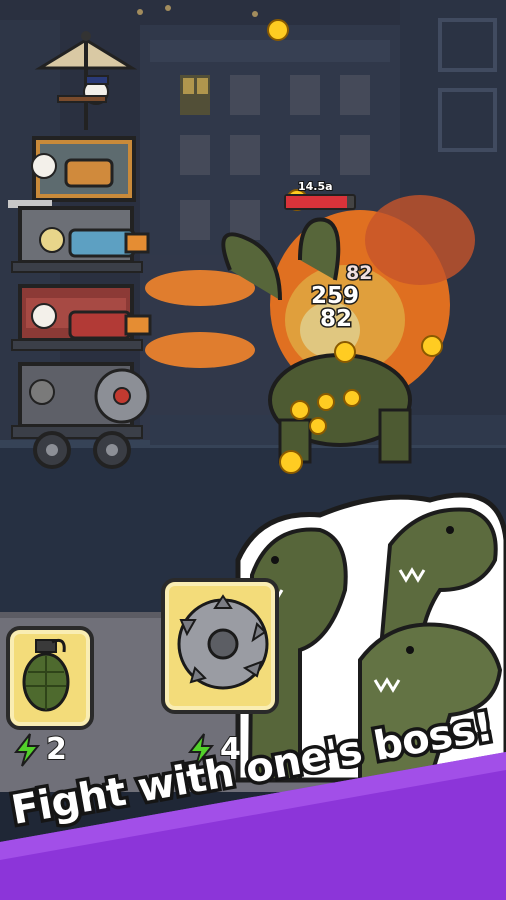 The image size is (506, 900). I want to click on skill-cost-grenade: 2, so click(41, 749).